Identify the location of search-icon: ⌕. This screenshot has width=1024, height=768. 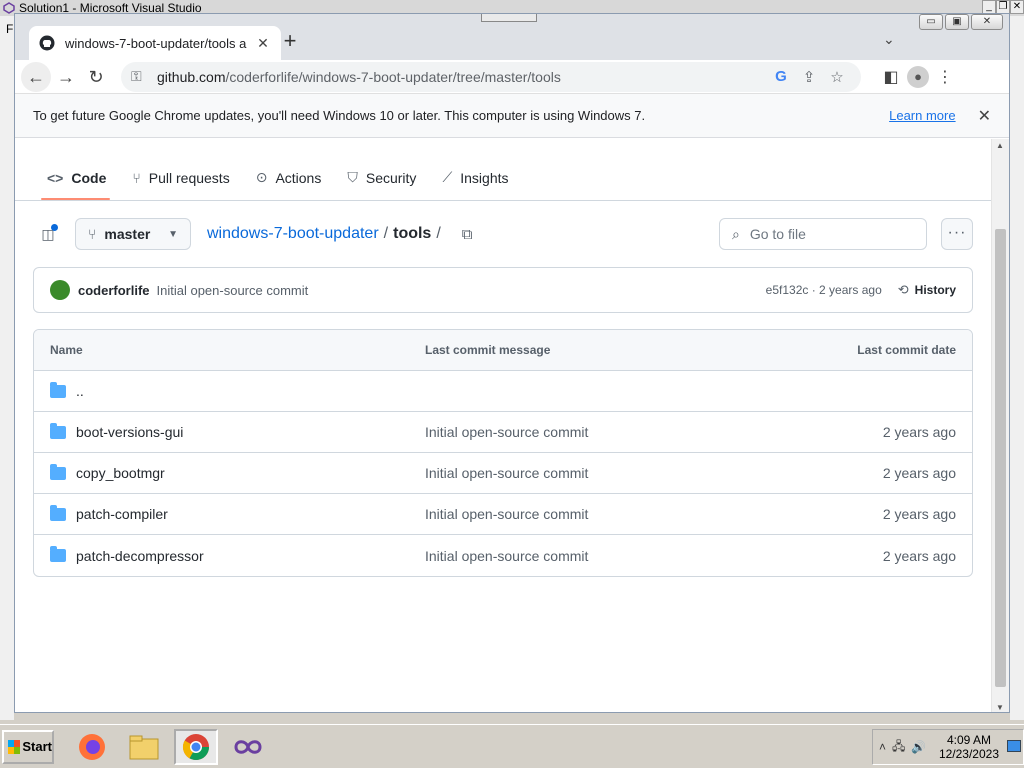
(736, 233).